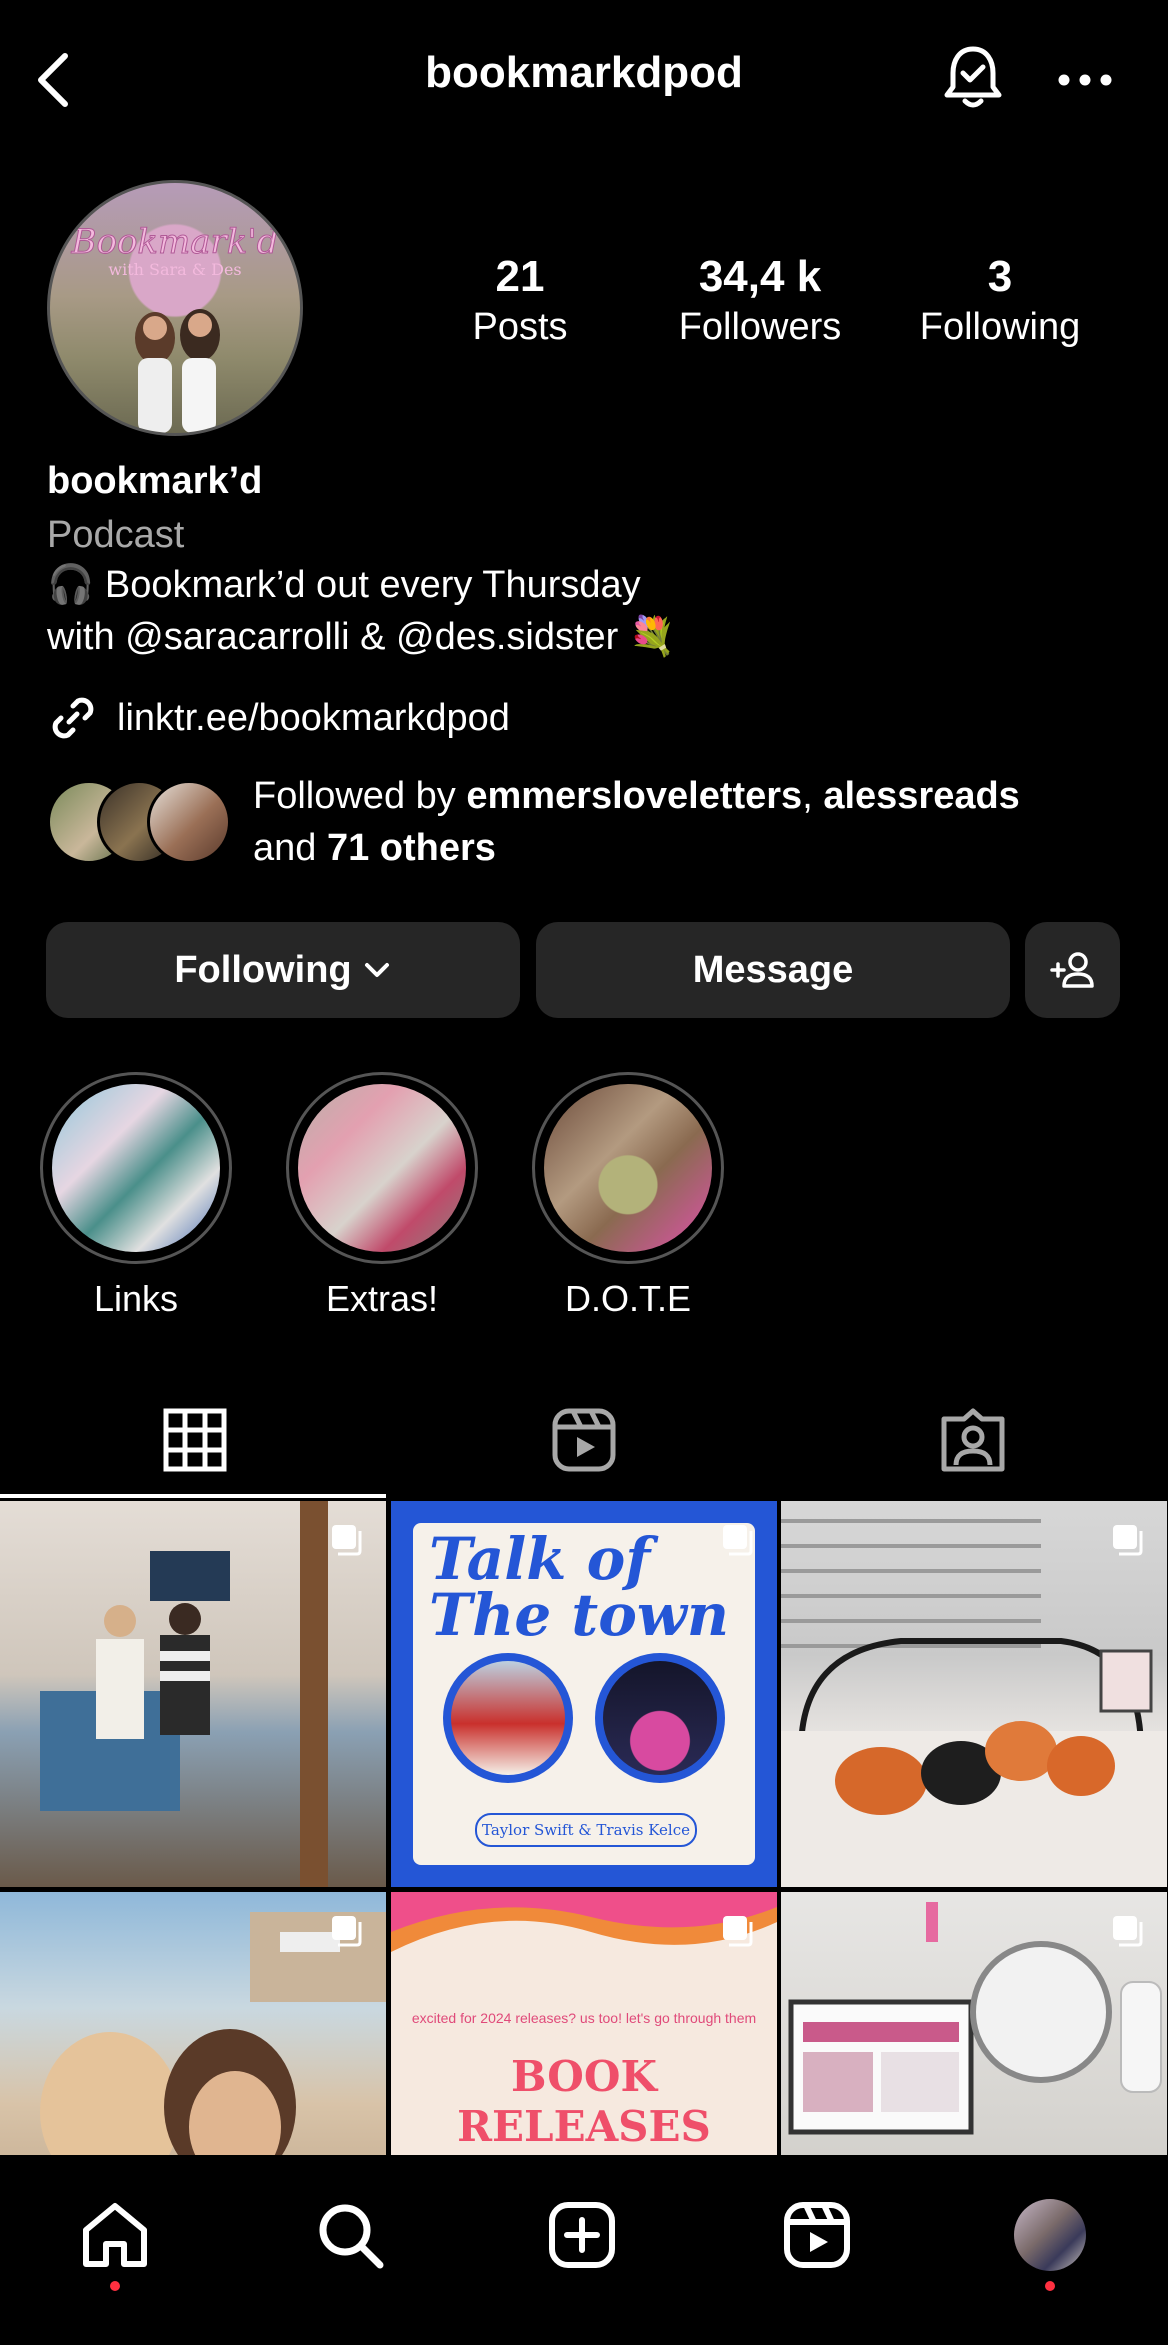  Describe the element at coordinates (290, 848) in the screenshot. I see `followed-by-and: and` at that location.